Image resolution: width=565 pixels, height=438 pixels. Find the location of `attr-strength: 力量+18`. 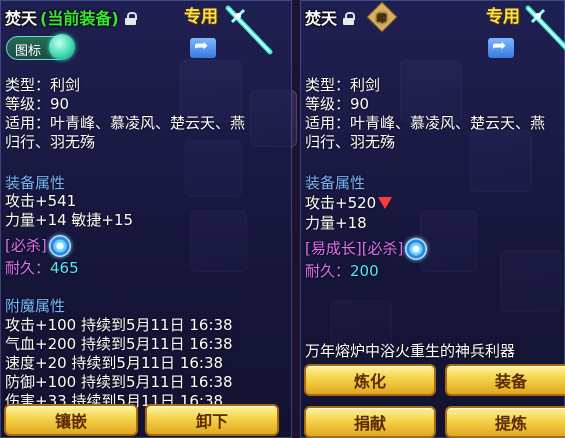

attr-strength: 力量+18 is located at coordinates (336, 223).